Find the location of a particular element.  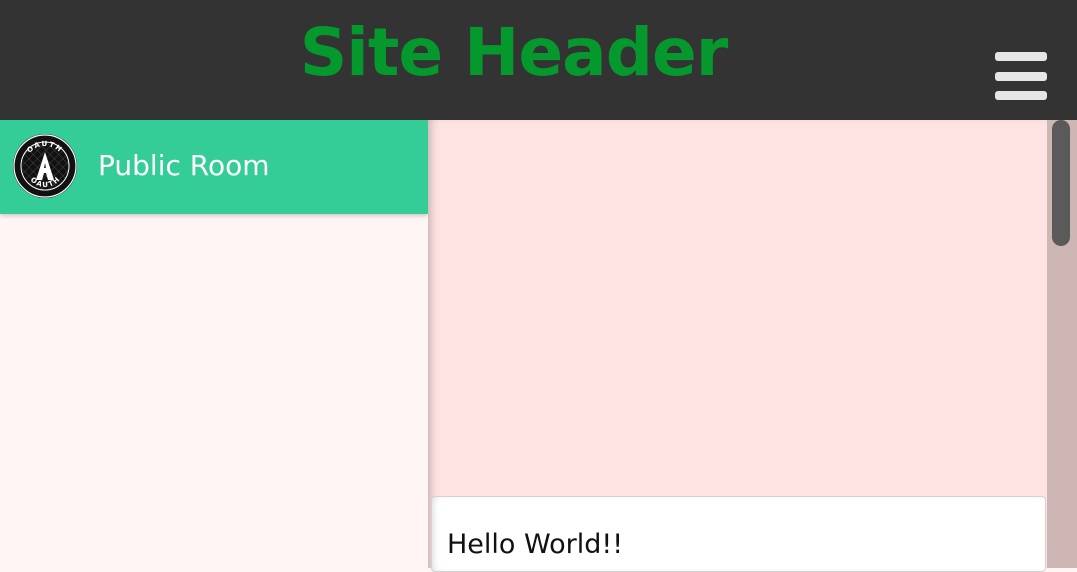

oauth-logo-icon: OAUTH OAUTH is located at coordinates (45, 166).